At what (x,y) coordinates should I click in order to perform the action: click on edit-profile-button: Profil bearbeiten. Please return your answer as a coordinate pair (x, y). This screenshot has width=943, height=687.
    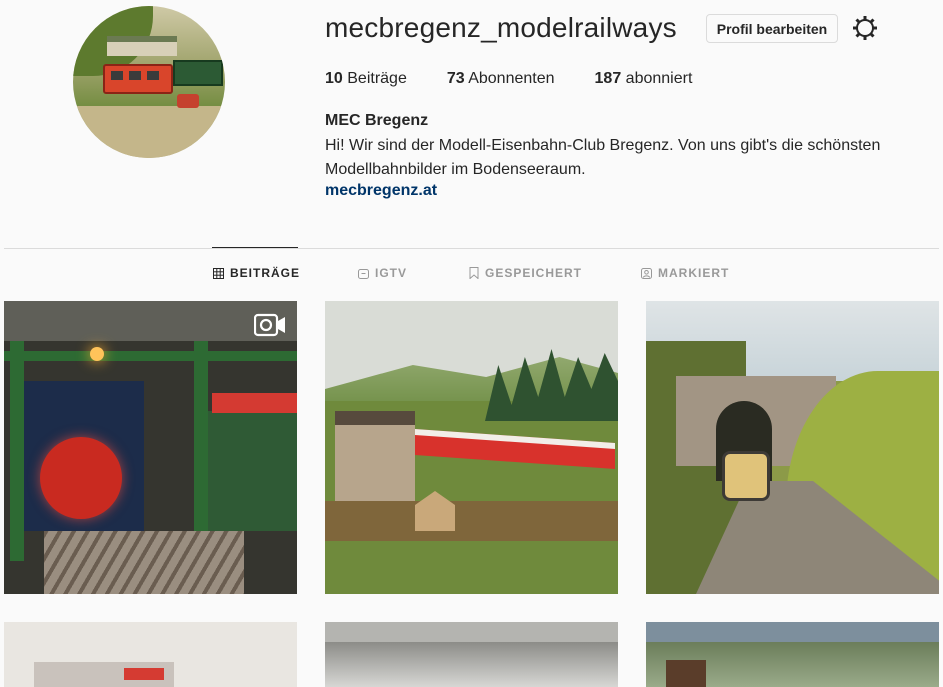
    Looking at the image, I should click on (772, 28).